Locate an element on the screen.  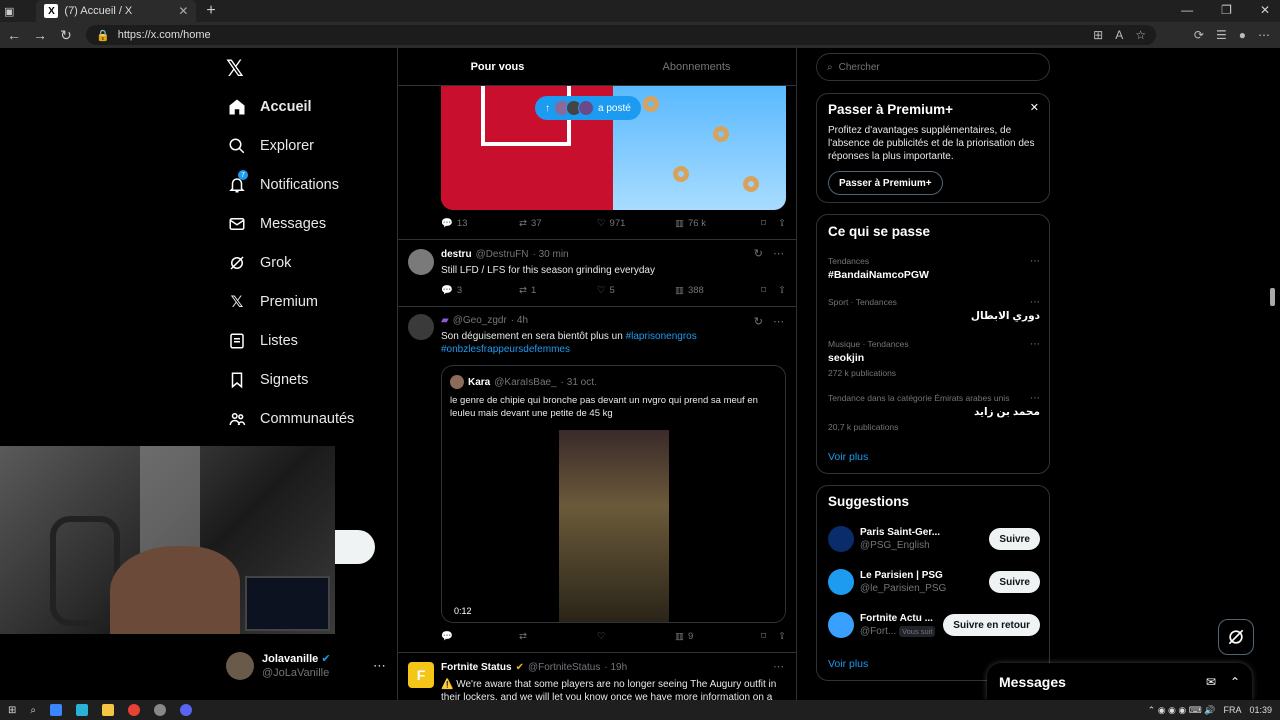
follow-back-button: Suivre en retour is located at coordinates (991, 625).